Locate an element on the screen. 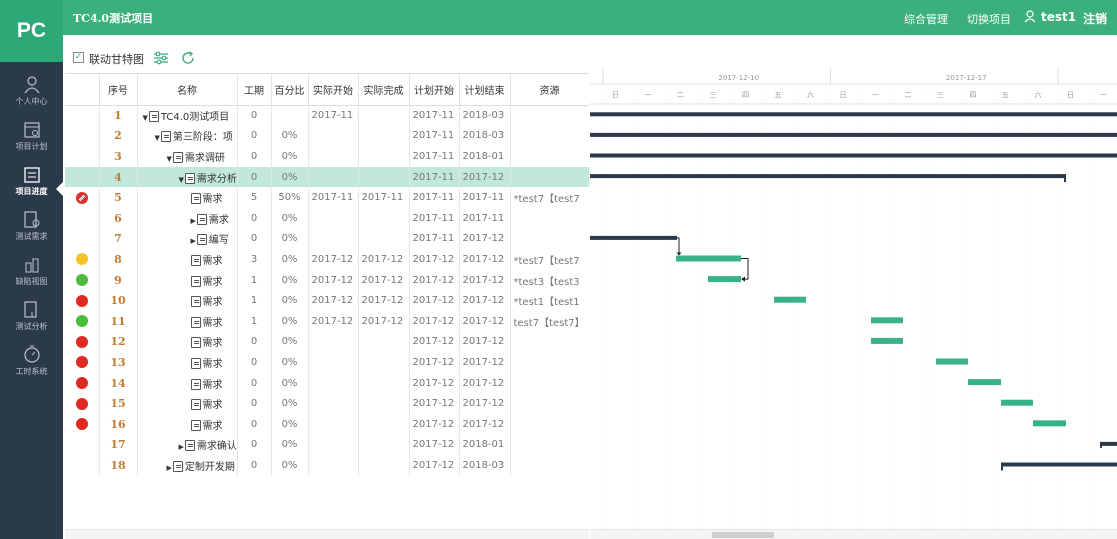 This screenshot has width=1117, height=539. summary-bar-start is located at coordinates (1002, 466).